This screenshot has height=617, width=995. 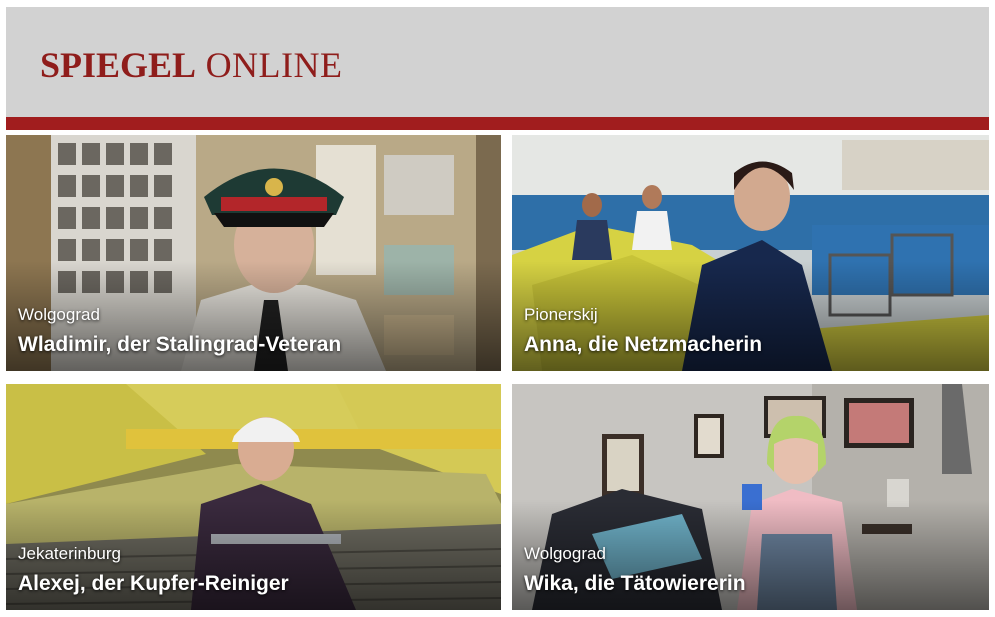 What do you see at coordinates (118, 65) in the screenshot?
I see `logo-bold-text: SPIEGEL` at bounding box center [118, 65].